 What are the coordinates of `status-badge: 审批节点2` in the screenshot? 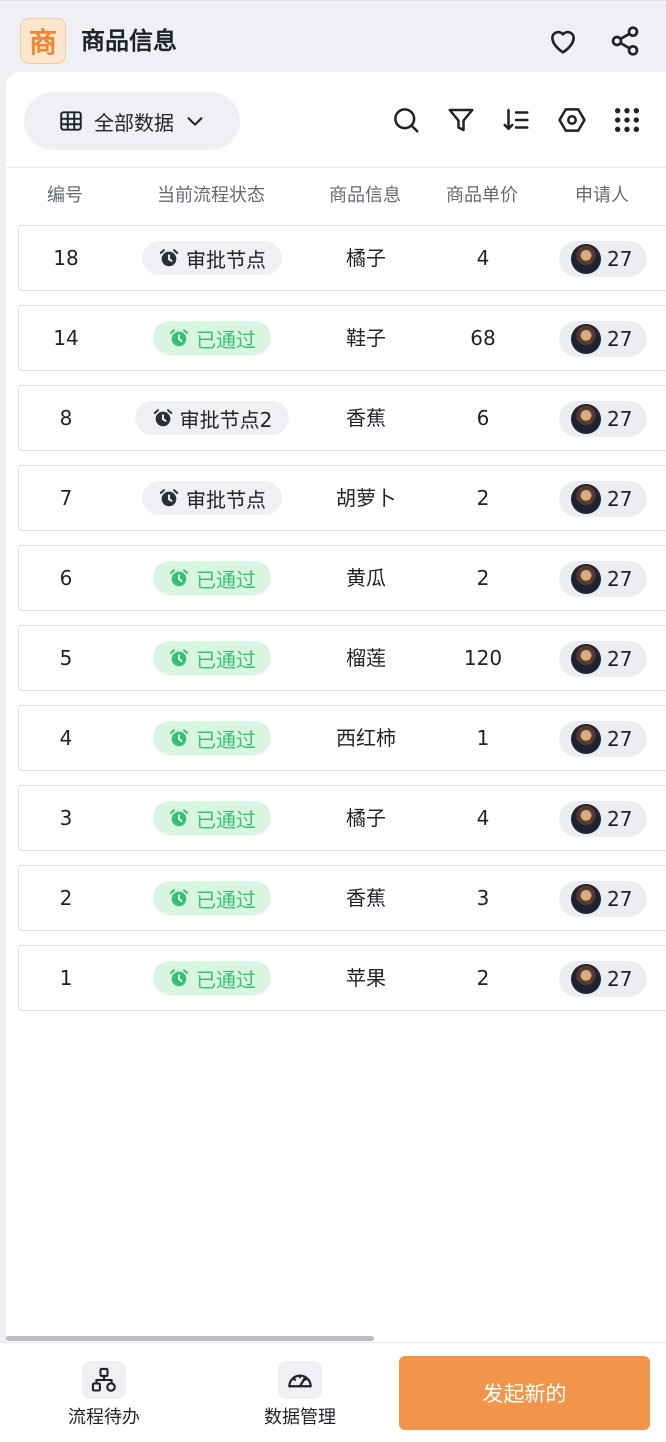 It's located at (212, 418).